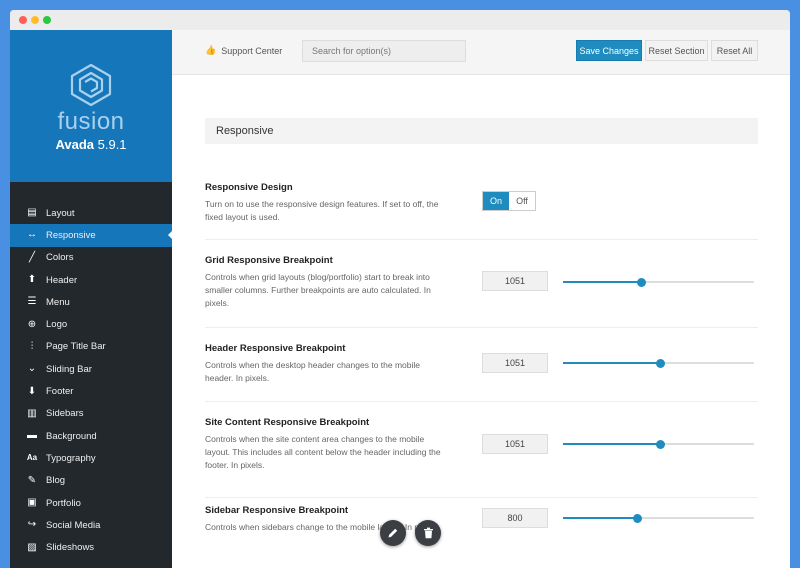 This screenshot has height=568, width=800. I want to click on window-titlebar, so click(400, 20).